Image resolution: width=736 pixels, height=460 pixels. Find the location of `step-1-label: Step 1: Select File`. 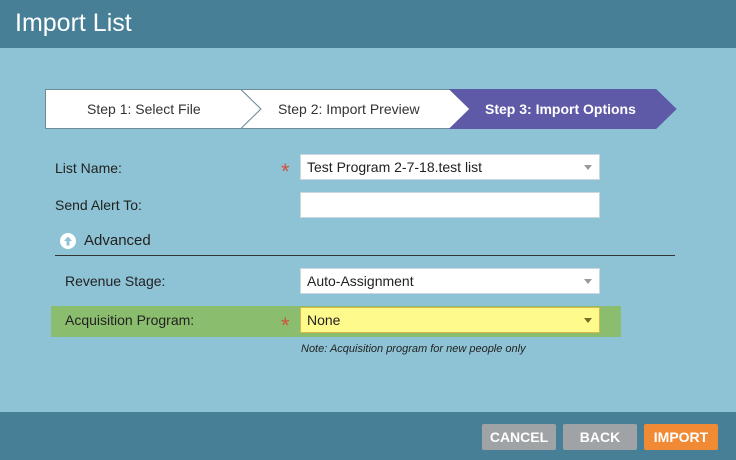

step-1-label: Step 1: Select File is located at coordinates (144, 109).